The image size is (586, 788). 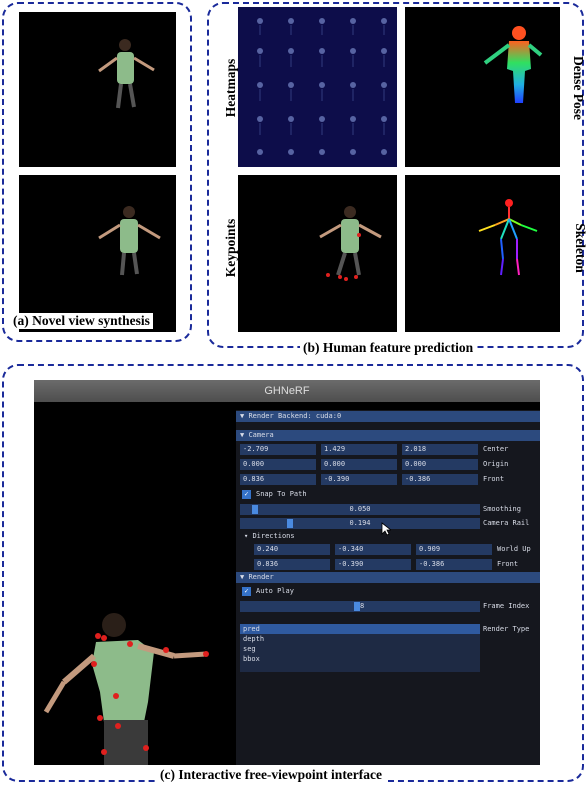 What do you see at coordinates (246, 591) in the screenshot?
I see `auto-play-checkbox: ✓` at bounding box center [246, 591].